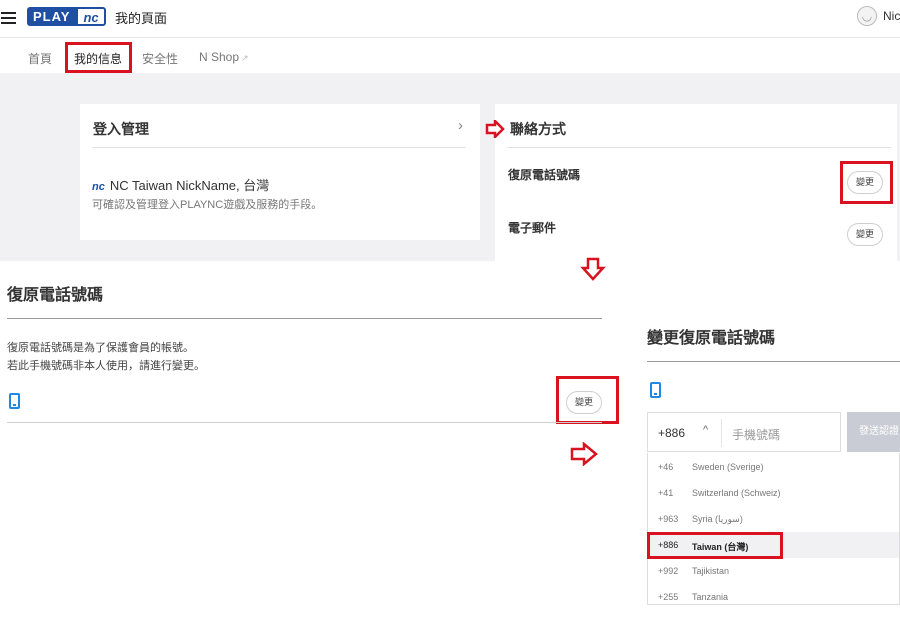  What do you see at coordinates (141, 18) in the screenshot?
I see `page-title: 我的頁面` at bounding box center [141, 18].